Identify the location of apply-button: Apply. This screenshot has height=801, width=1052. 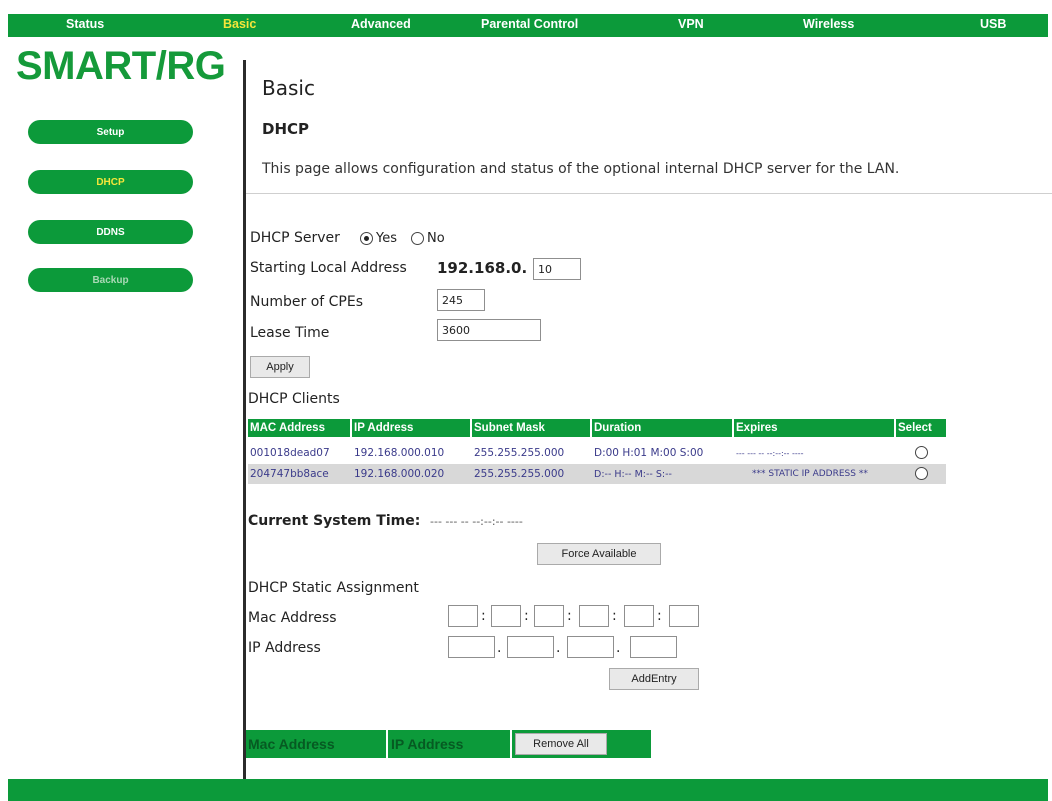
(280, 367).